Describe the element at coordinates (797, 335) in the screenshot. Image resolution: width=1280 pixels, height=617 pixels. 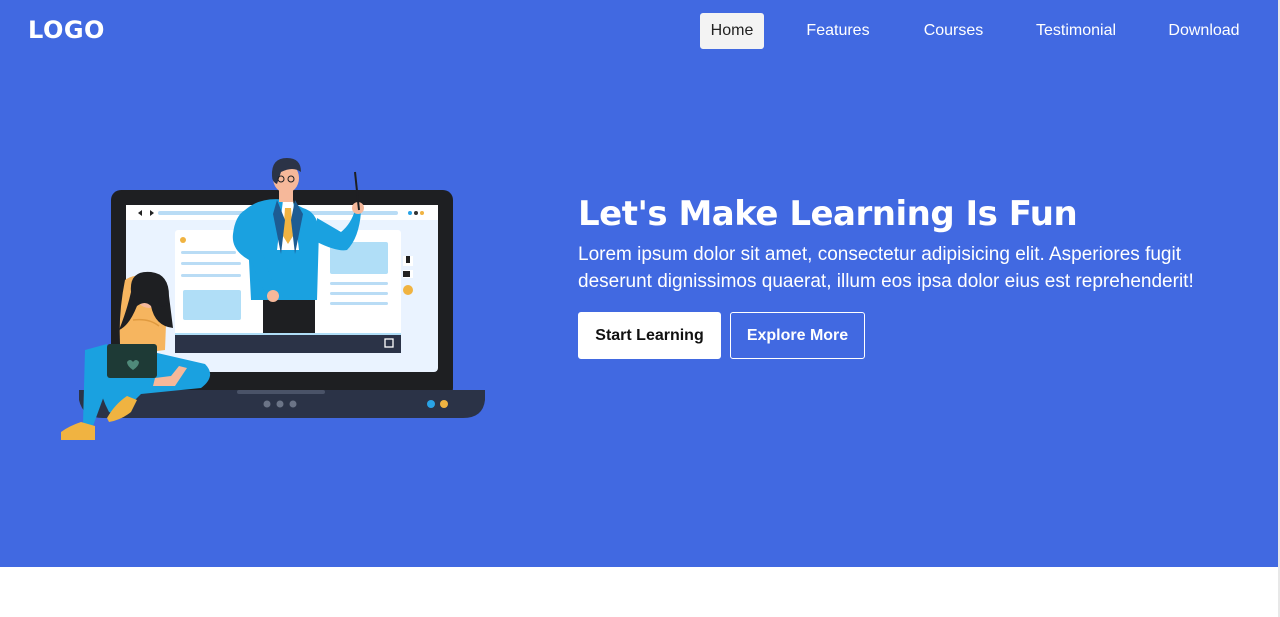
I see `explore-more-button: Explore More` at that location.